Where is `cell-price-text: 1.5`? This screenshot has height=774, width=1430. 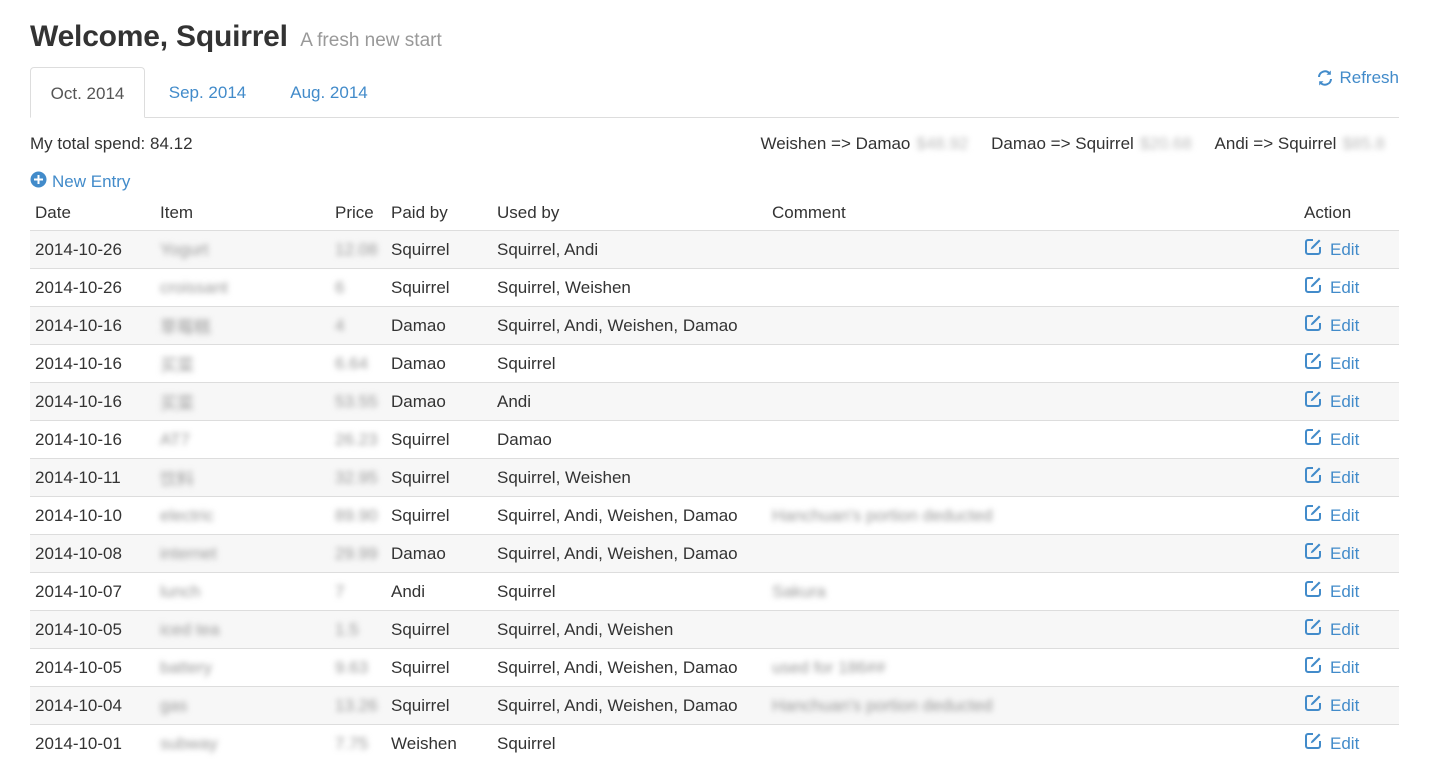
cell-price-text: 1.5 is located at coordinates (347, 629).